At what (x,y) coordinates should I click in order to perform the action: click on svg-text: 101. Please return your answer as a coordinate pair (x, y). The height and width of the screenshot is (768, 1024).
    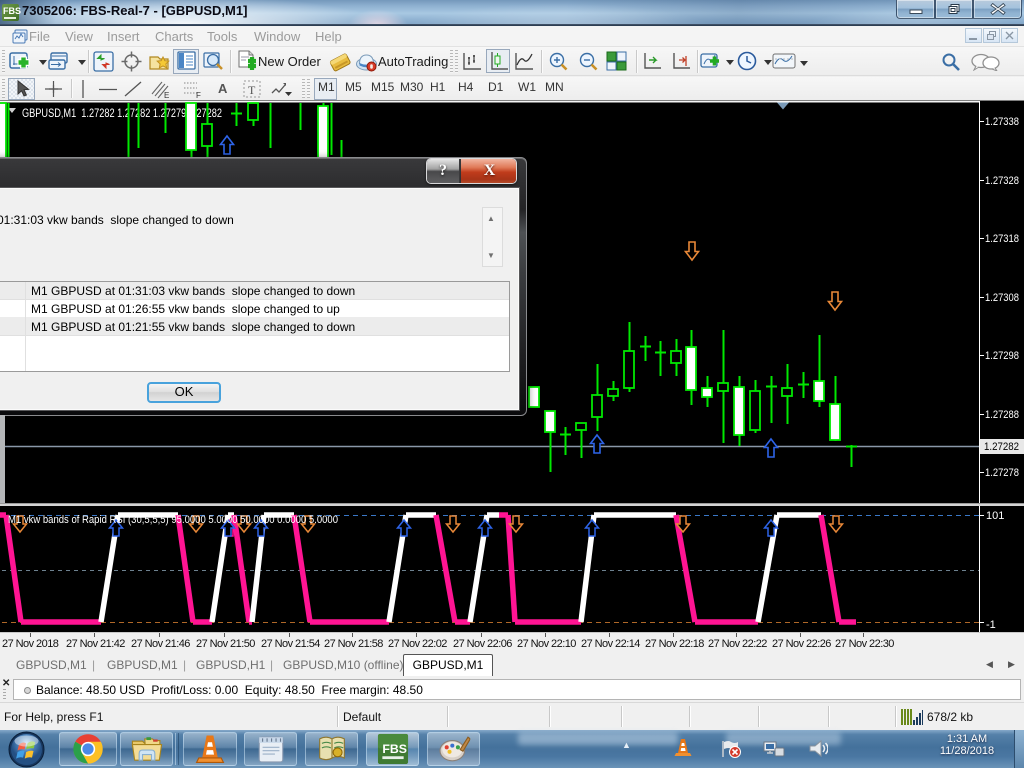
    Looking at the image, I should click on (995, 516).